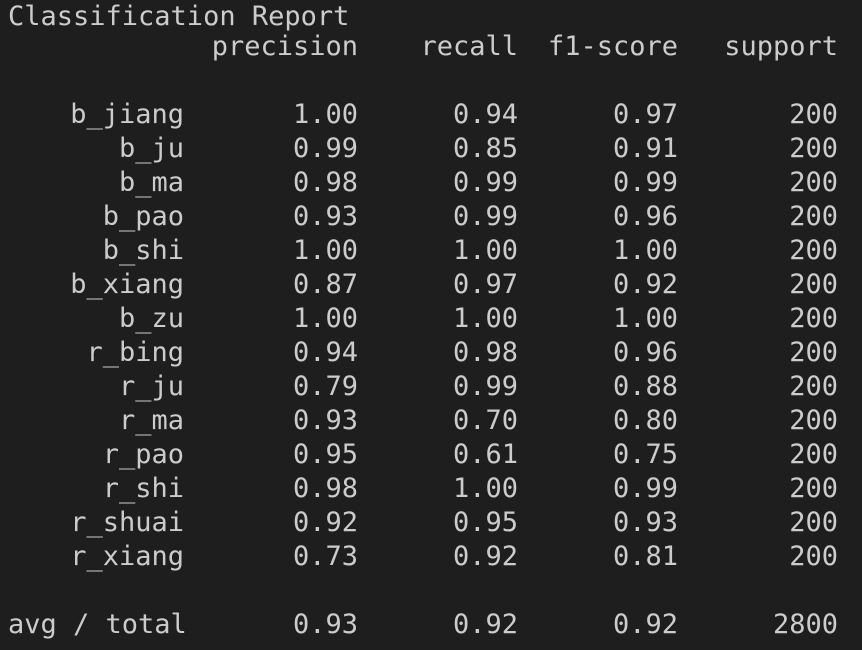 The height and width of the screenshot is (650, 862). Describe the element at coordinates (433, 421) in the screenshot. I see `table-row: r_ma 0.93 0.70 0.80 200` at that location.